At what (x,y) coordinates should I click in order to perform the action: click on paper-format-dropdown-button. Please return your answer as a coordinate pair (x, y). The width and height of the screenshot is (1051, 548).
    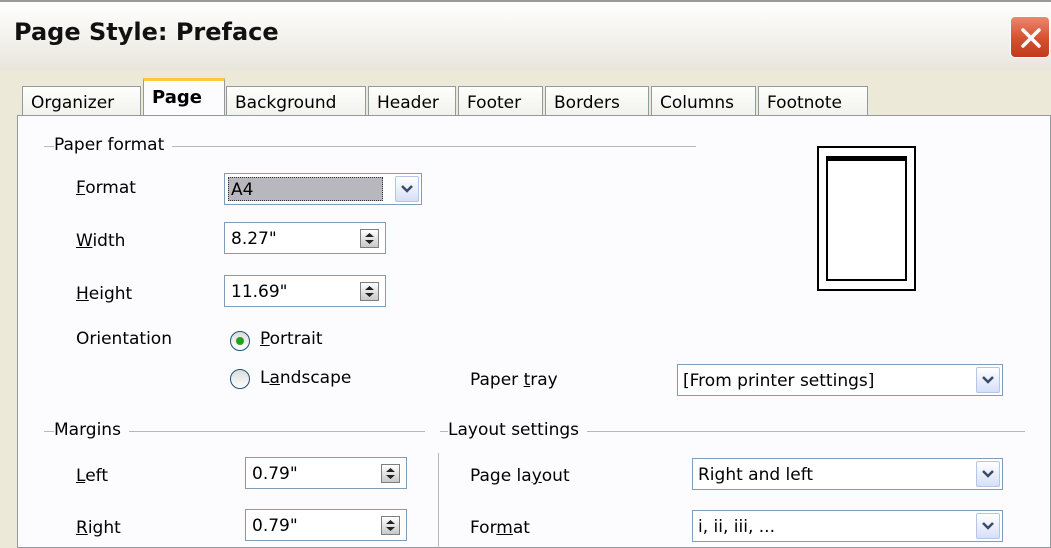
    Looking at the image, I should click on (407, 189).